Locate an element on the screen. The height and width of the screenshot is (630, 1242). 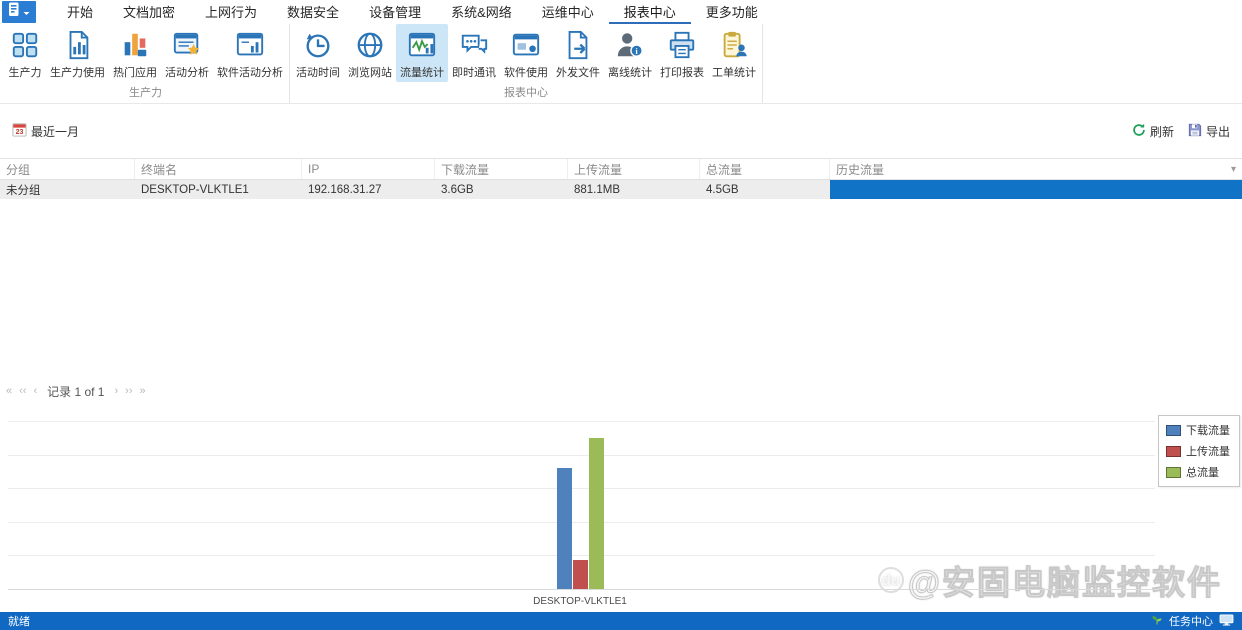
ribbon-button-software-activity-analysis: 软件活动分析 is located at coordinates (250, 53).